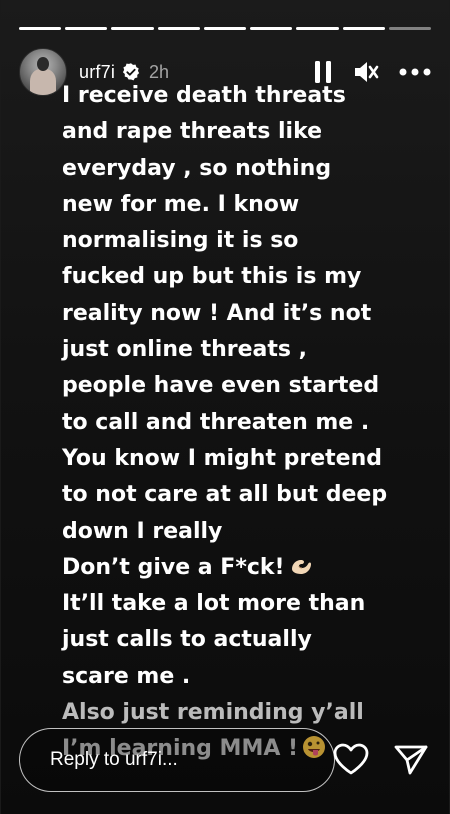 The image size is (450, 814). I want to click on story-line: down I really, so click(142, 531).